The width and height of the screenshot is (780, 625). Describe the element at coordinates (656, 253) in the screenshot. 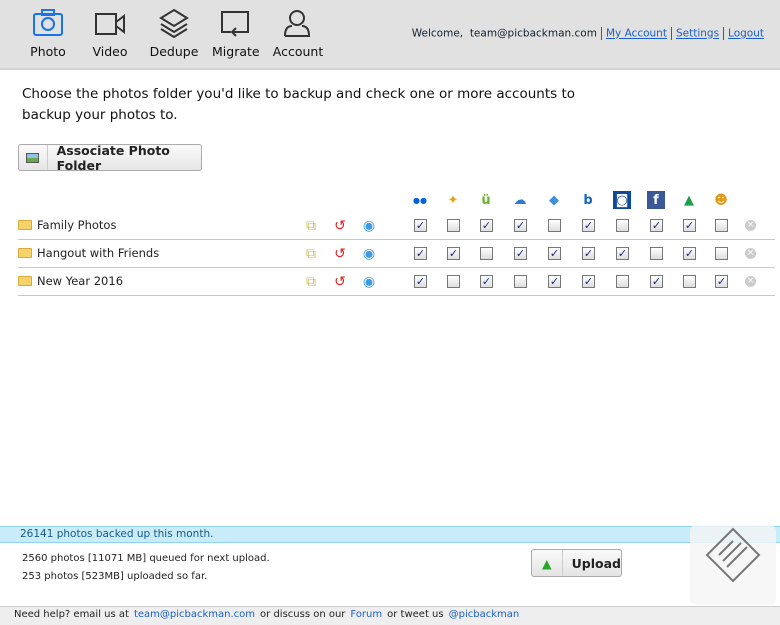

I see `backup-checkbox-facebook` at that location.